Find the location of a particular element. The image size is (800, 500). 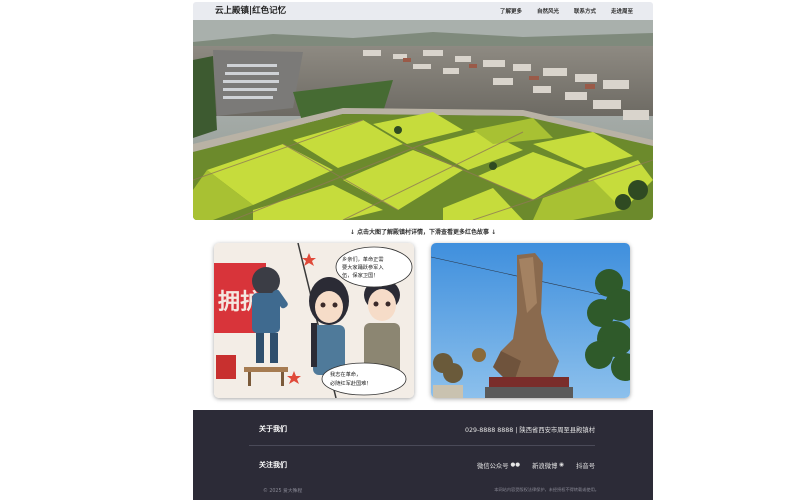

social-link-wechat-label: 微信公众号 is located at coordinates (493, 466).